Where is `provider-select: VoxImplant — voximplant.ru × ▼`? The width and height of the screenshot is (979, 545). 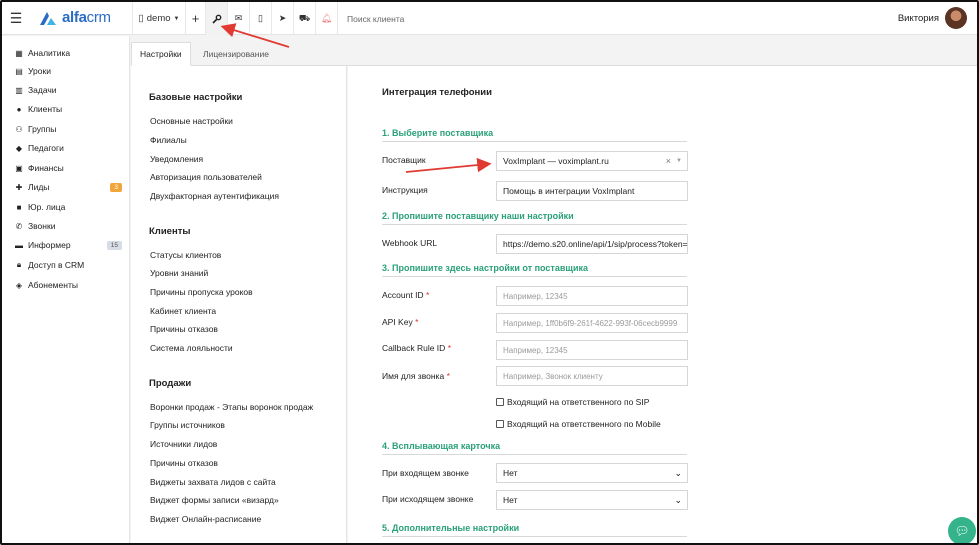
provider-select: VoxImplant — voximplant.ru × ▼ is located at coordinates (592, 161).